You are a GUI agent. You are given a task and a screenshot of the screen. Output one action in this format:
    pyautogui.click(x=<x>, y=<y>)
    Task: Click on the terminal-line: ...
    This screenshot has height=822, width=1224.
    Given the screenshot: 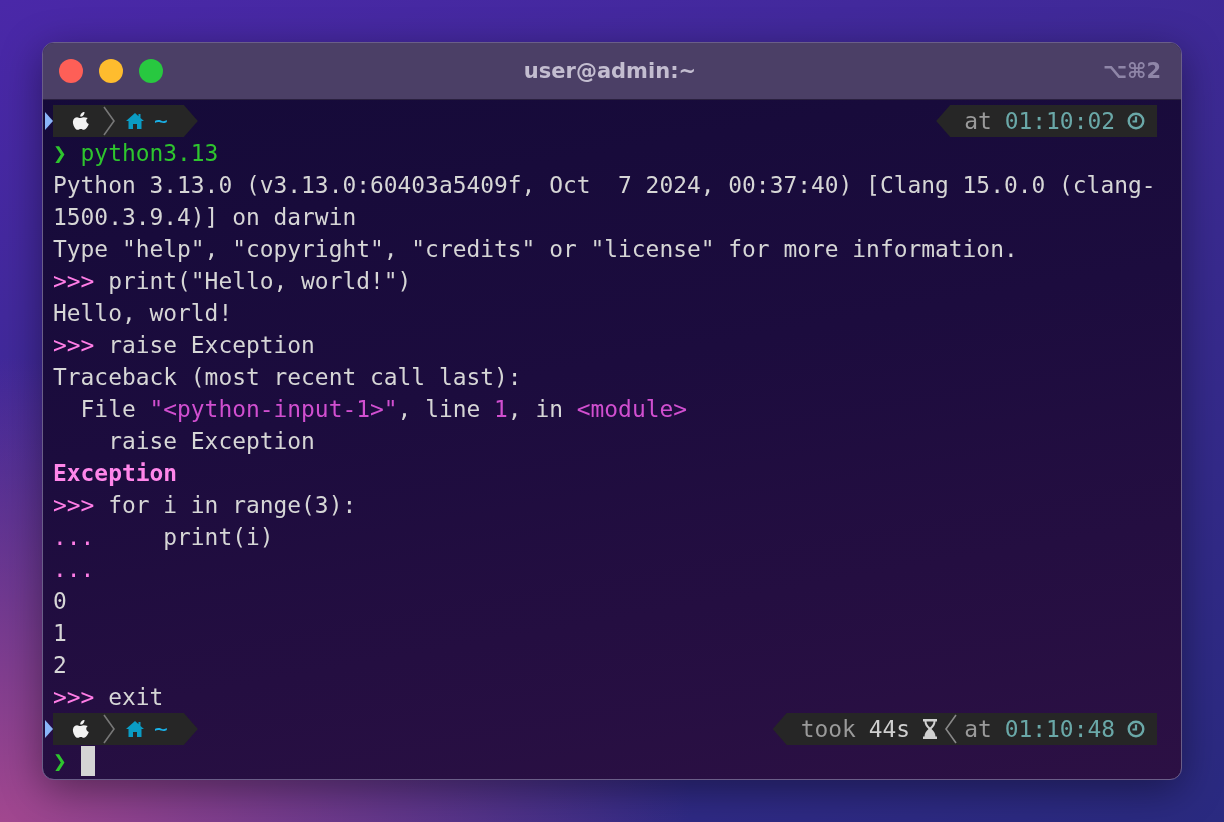 What is the action you would take?
    pyautogui.click(x=74, y=569)
    